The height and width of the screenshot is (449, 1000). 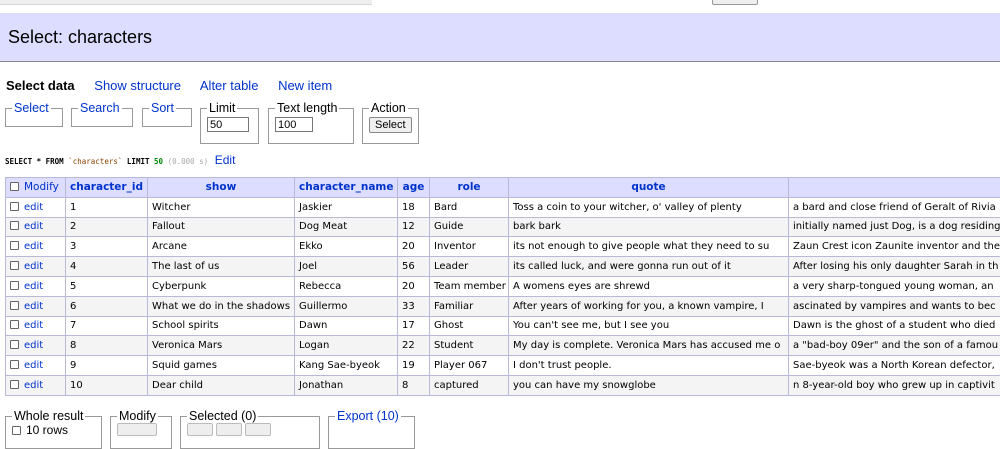 What do you see at coordinates (221, 207) in the screenshot?
I see `table-cell: Witcher` at bounding box center [221, 207].